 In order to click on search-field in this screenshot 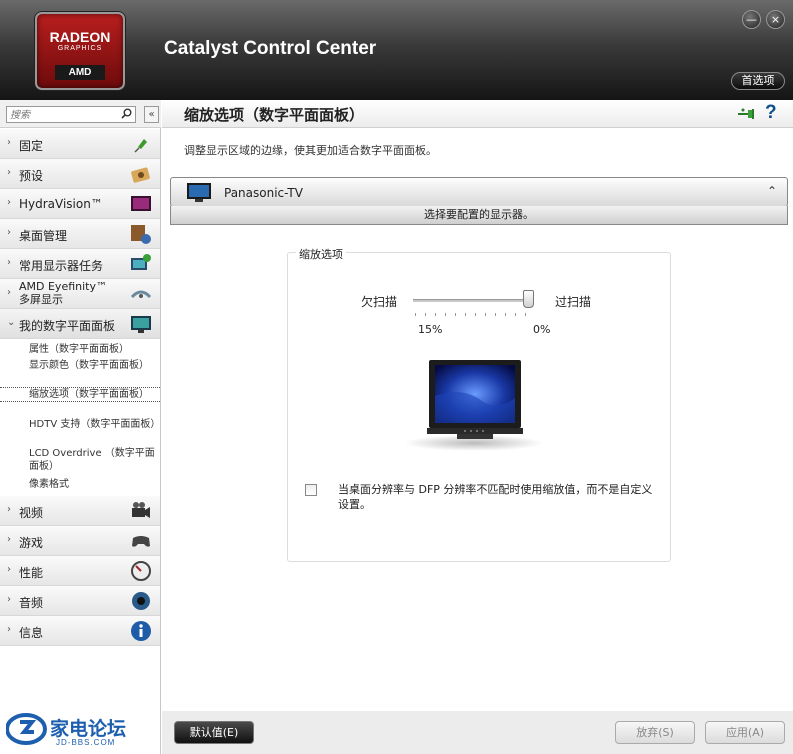, I will do `click(71, 114)`.